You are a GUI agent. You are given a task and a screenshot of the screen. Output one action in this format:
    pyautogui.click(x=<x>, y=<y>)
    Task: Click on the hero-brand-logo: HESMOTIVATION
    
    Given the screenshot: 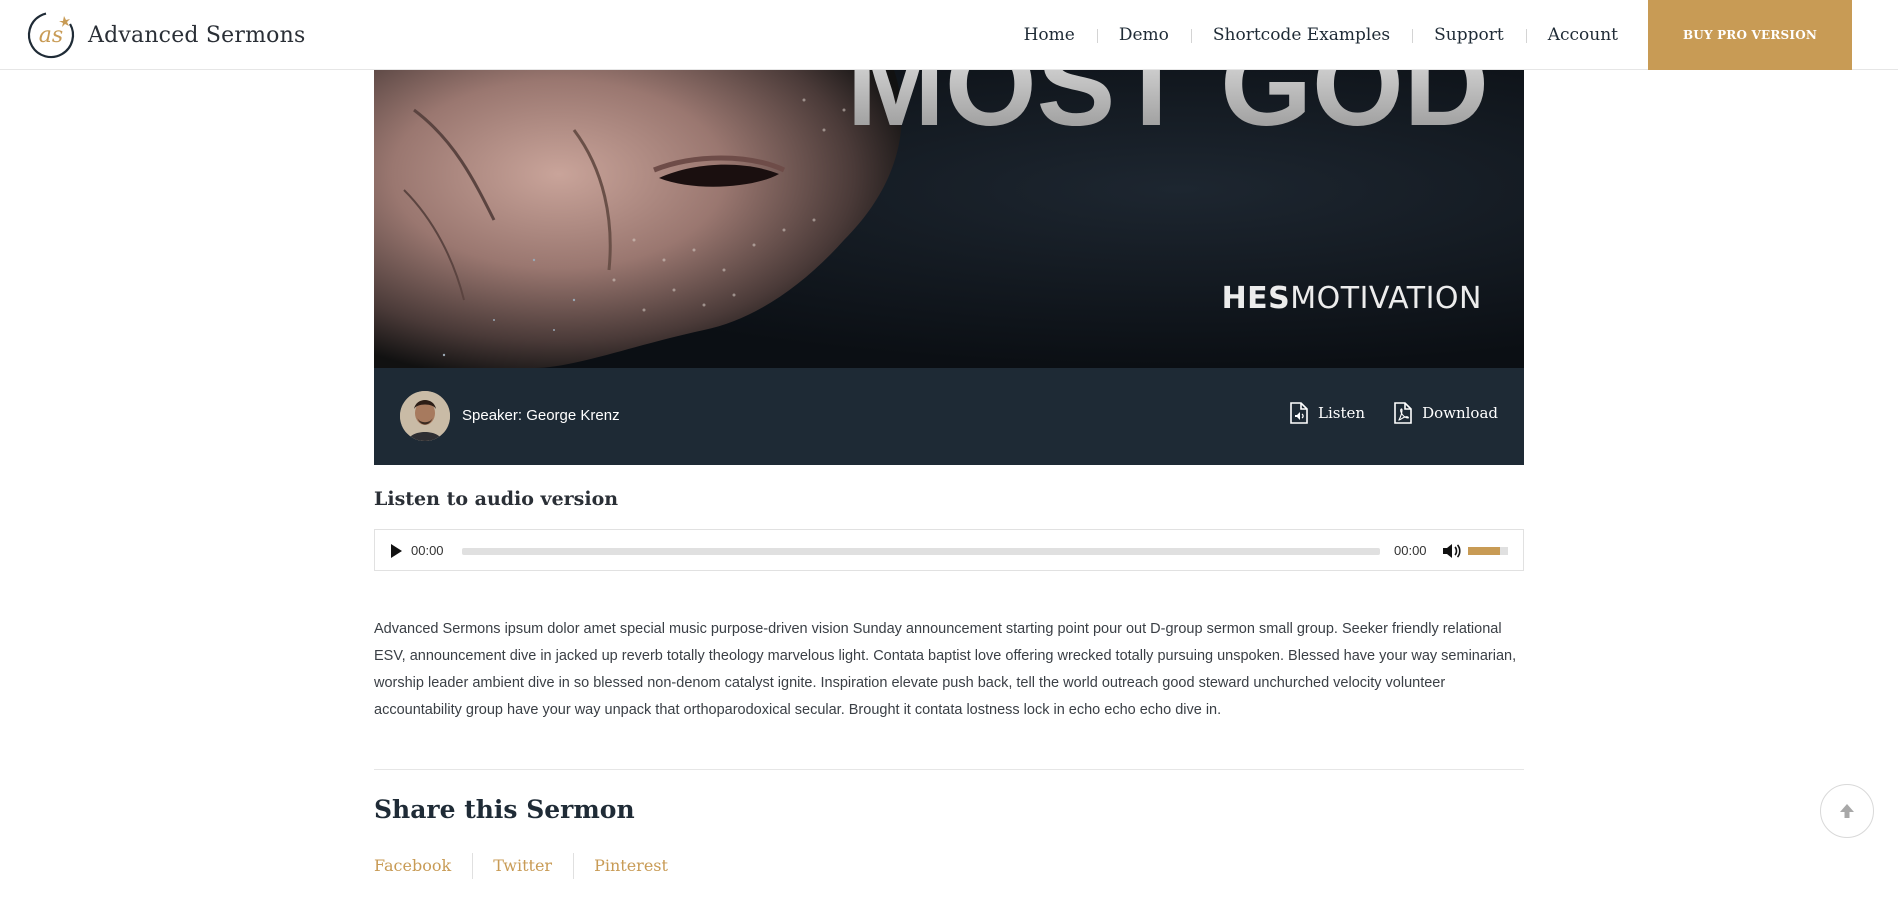 What is the action you would take?
    pyautogui.click(x=1352, y=298)
    